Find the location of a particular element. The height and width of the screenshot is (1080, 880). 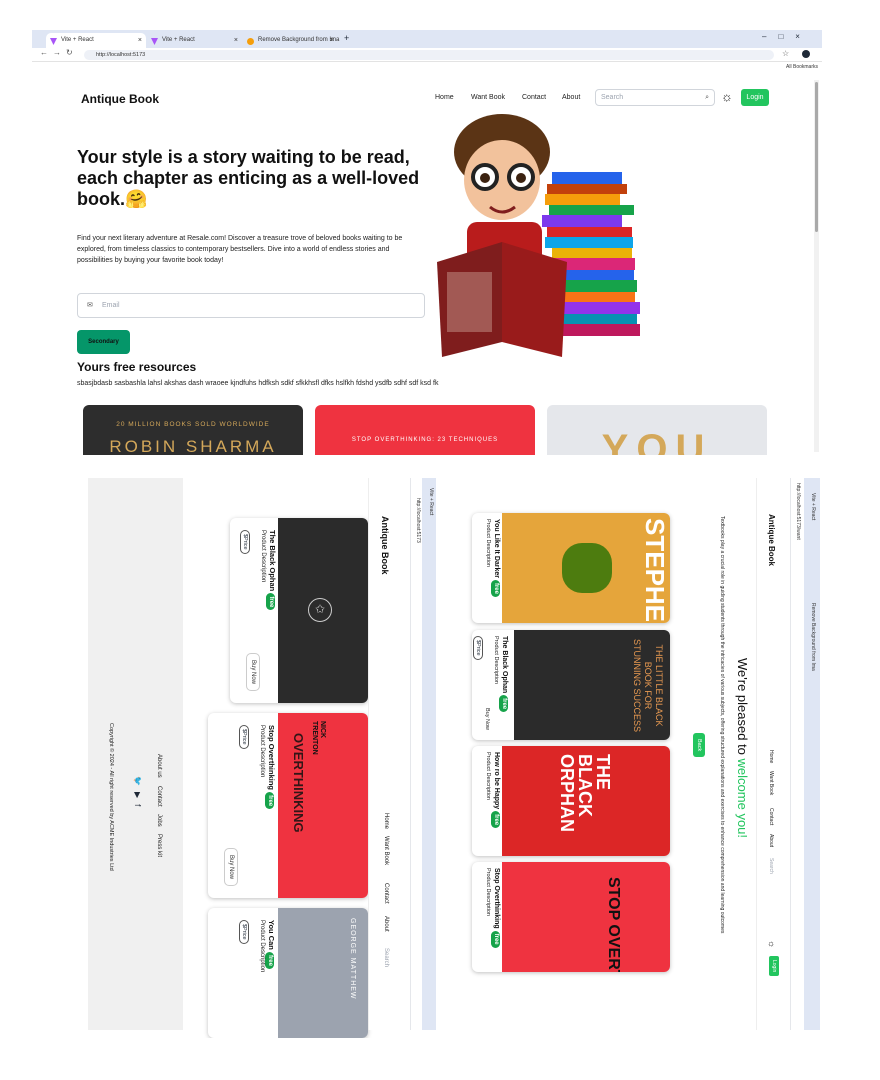

book-cover: ✩ is located at coordinates (323, 610).